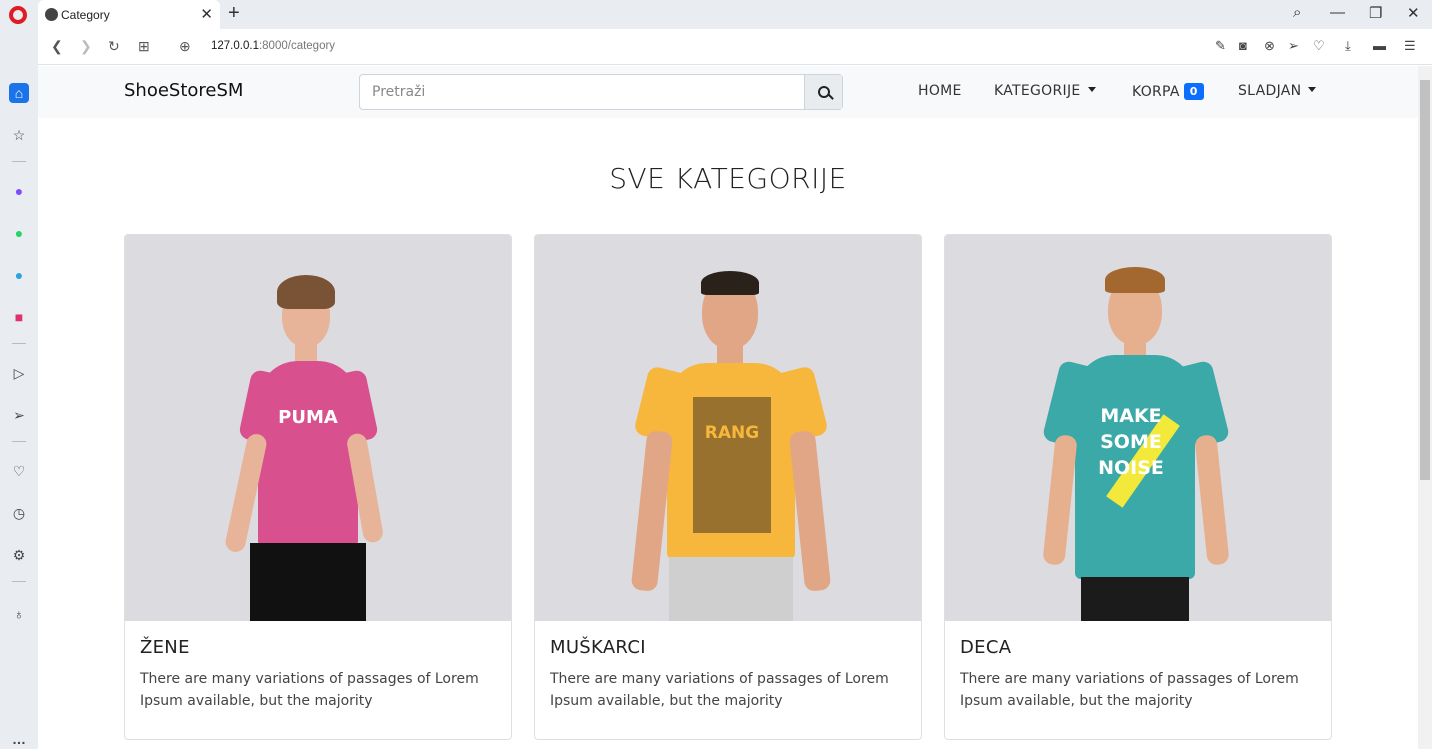 The image size is (1432, 749). Describe the element at coordinates (1269, 46) in the screenshot. I see `adblock-icon: ⊗` at that location.